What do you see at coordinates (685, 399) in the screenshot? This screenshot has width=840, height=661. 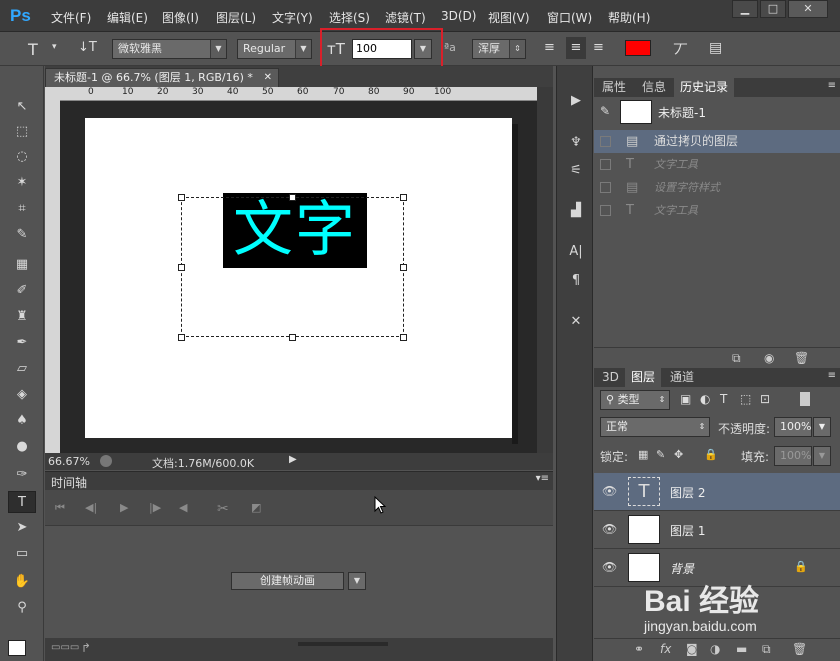 I see `filter-pixel-icon: ▣` at bounding box center [685, 399].